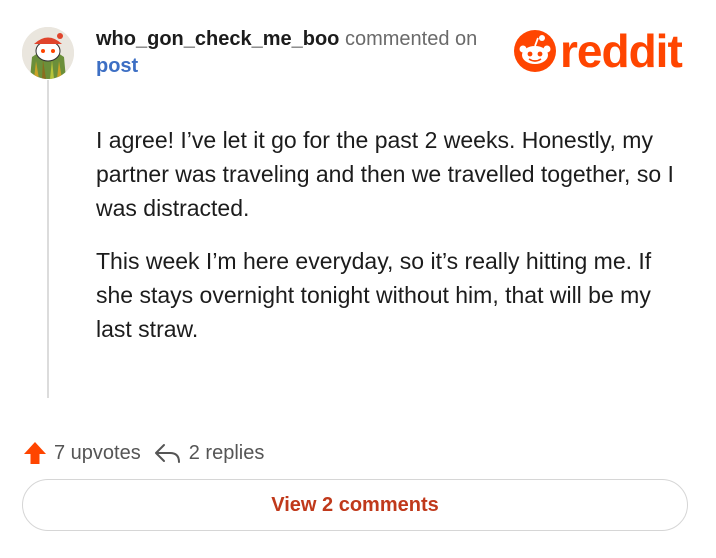 Image resolution: width=716 pixels, height=558 pixels. I want to click on reply-arrow-icon, so click(168, 453).